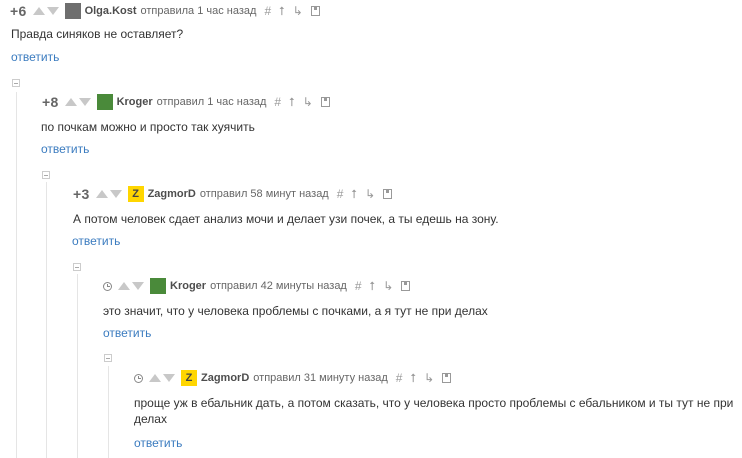 The width and height of the screenshot is (742, 458). I want to click on comment-header: +6 Olga.Kost отправила 1 час назад # ⭡ ↳, so click(165, 11).